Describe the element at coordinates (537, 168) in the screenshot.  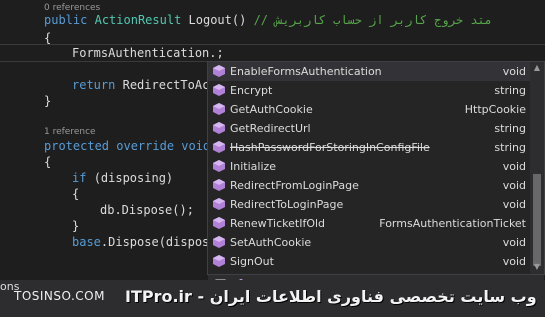
I see `completion-scrollbar: ▲ ▼` at that location.